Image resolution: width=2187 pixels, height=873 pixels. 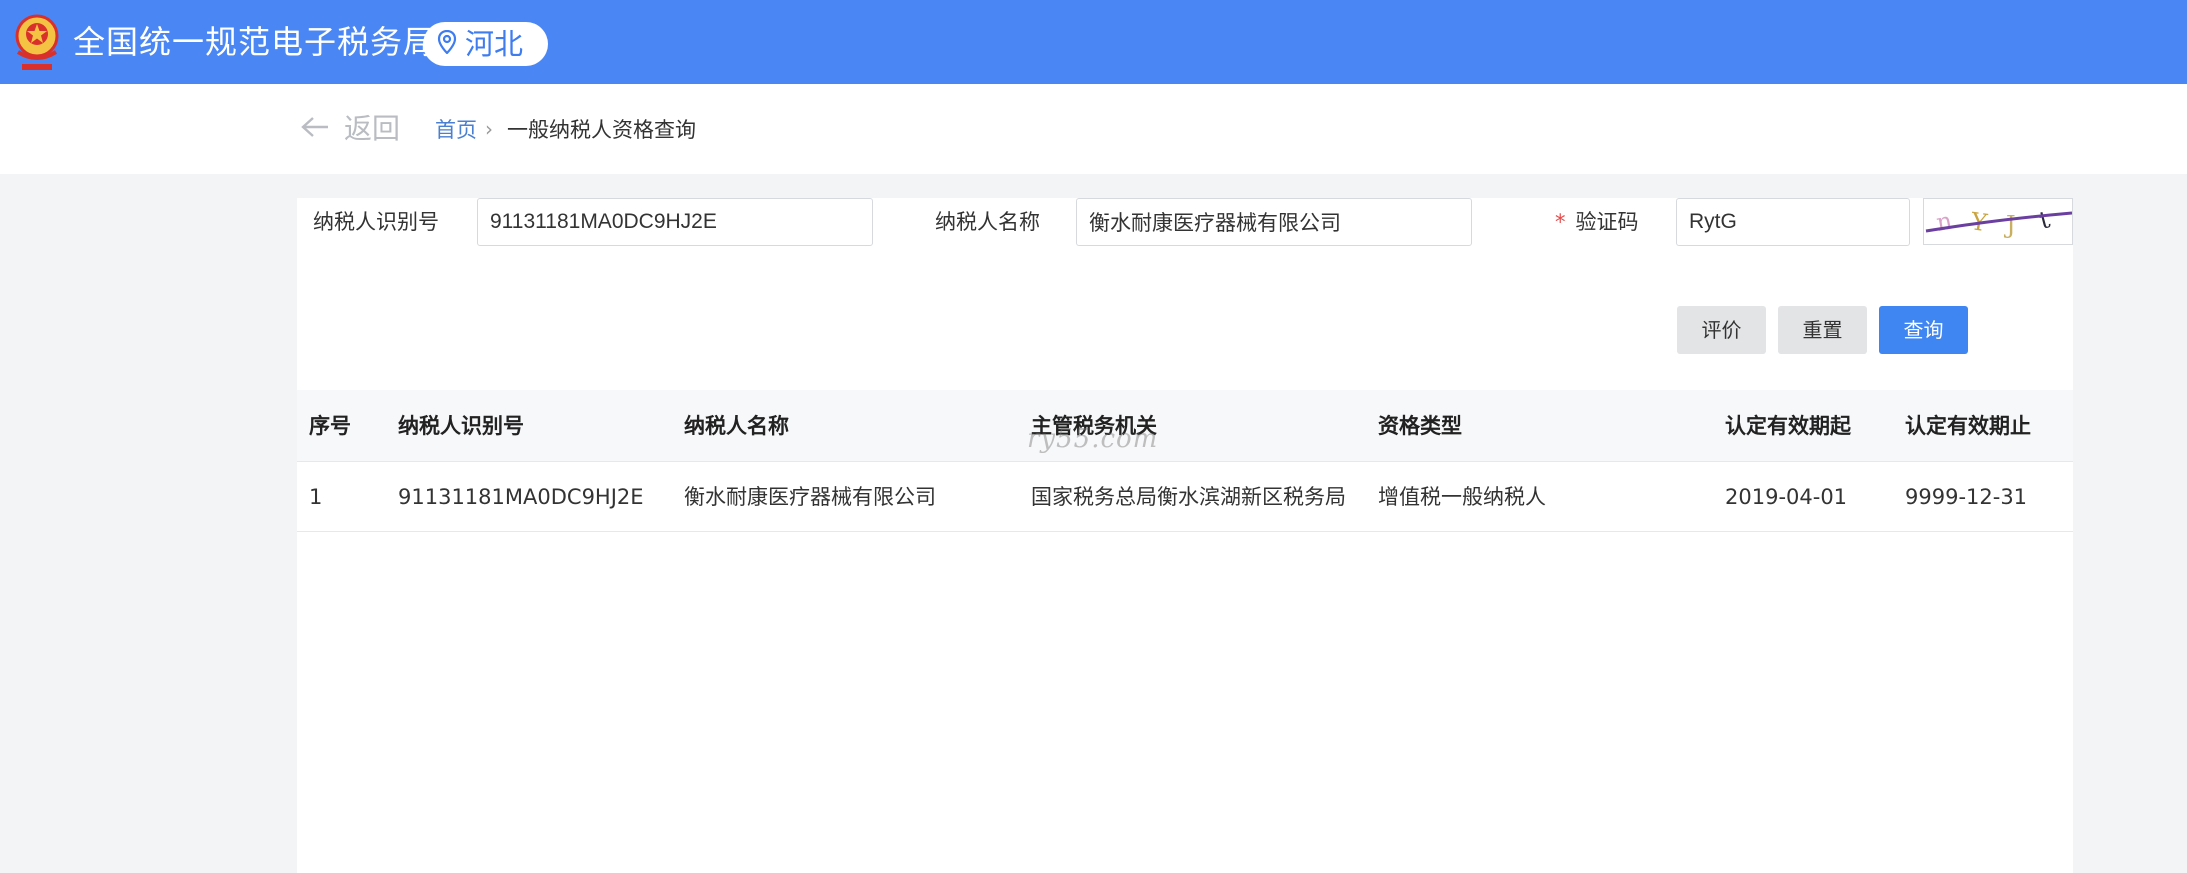 What do you see at coordinates (1093, 42) in the screenshot?
I see `top-header: 全国统一规范电子税务局 河北` at bounding box center [1093, 42].